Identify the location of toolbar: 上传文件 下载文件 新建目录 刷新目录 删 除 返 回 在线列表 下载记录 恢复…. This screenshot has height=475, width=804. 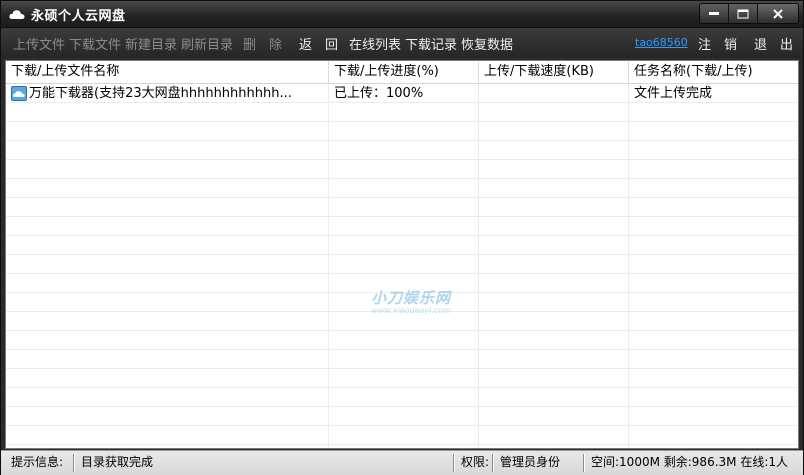
(402, 43).